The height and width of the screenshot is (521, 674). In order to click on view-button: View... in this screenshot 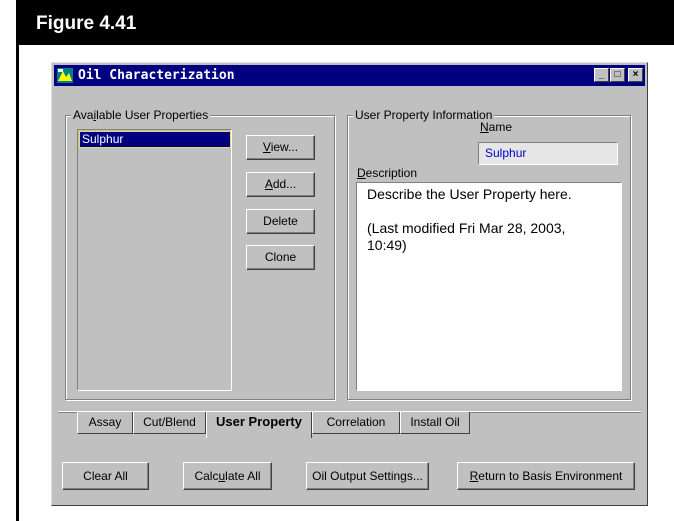, I will do `click(280, 147)`.